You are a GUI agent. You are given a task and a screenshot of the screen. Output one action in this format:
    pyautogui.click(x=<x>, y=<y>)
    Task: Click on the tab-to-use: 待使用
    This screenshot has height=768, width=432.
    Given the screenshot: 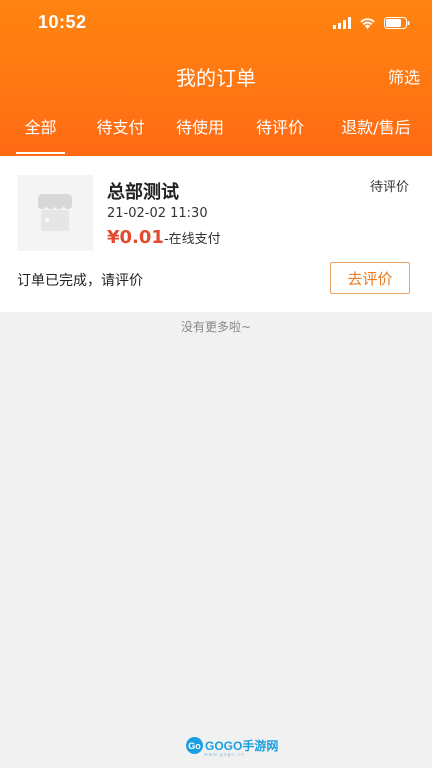 What is the action you would take?
    pyautogui.click(x=200, y=128)
    